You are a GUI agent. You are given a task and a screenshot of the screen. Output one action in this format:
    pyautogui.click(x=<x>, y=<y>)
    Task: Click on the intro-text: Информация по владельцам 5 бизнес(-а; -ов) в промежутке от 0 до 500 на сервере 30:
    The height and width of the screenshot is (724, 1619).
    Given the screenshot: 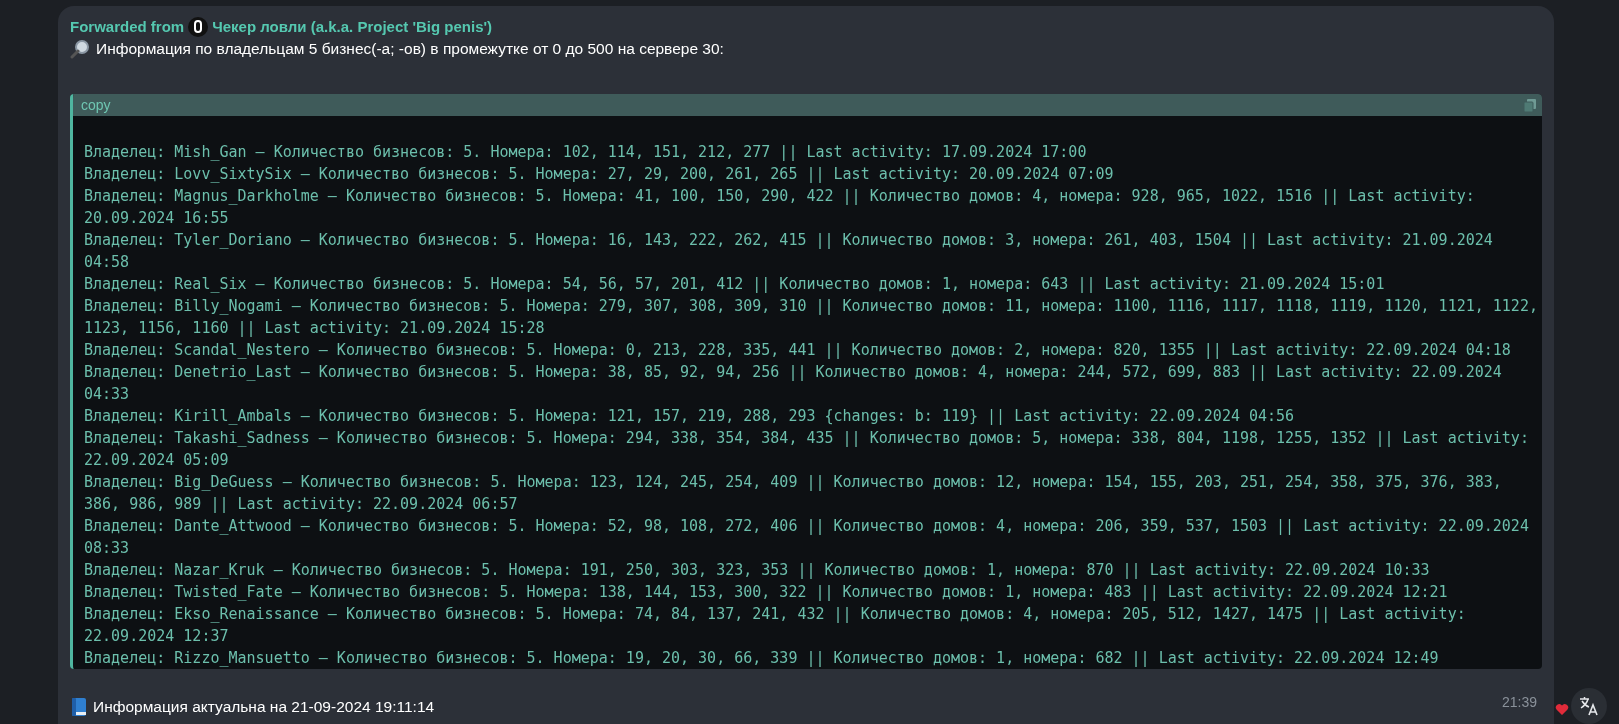 What is the action you would take?
    pyautogui.click(x=410, y=49)
    